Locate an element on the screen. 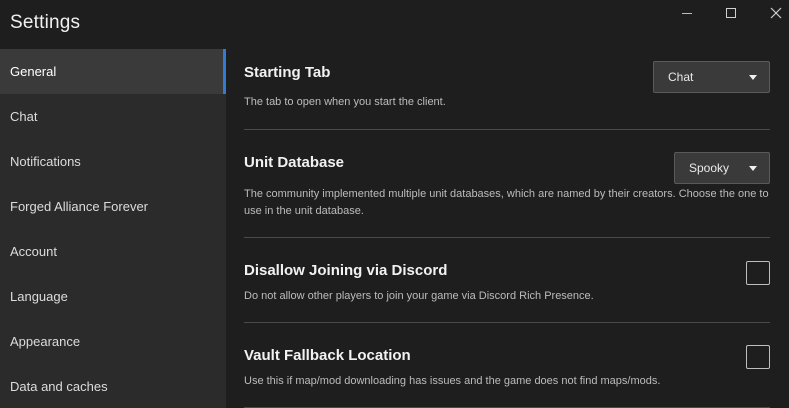  sidebar-item-label: Account is located at coordinates (33, 251).